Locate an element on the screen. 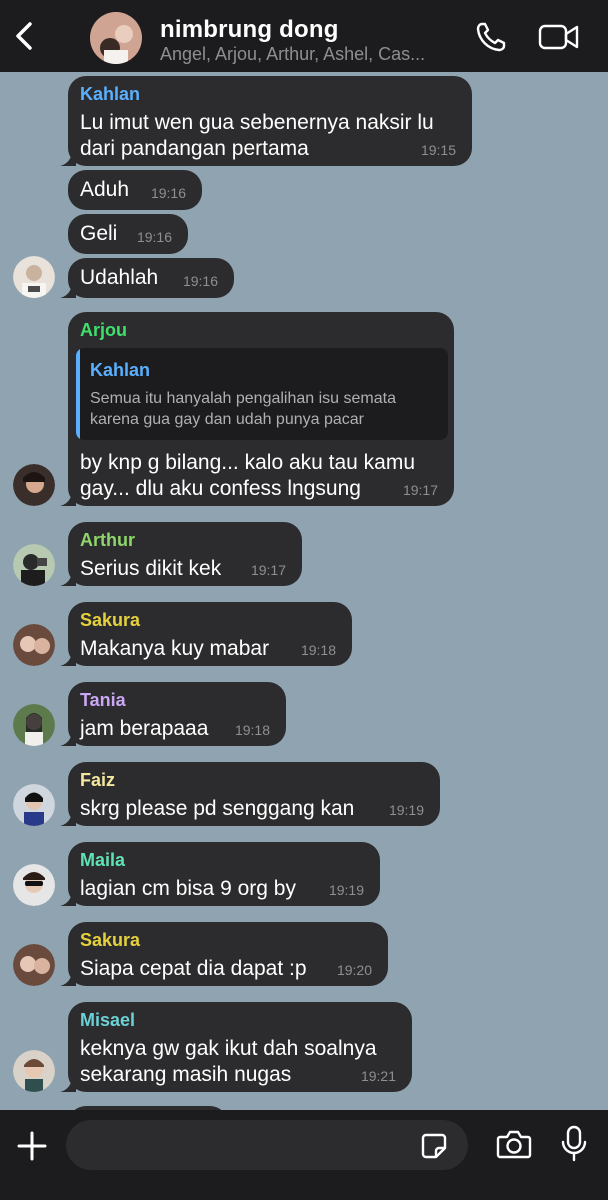 Image resolution: width=608 pixels, height=1200 pixels. sender-name: Maila is located at coordinates (103, 860).